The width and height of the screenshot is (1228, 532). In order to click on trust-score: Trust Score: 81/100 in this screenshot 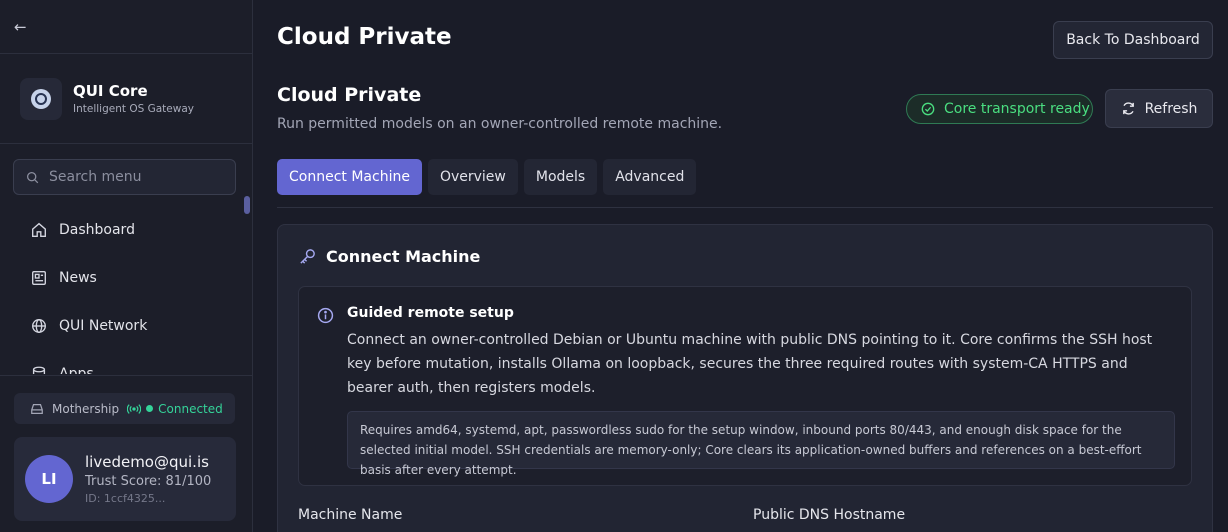, I will do `click(148, 481)`.